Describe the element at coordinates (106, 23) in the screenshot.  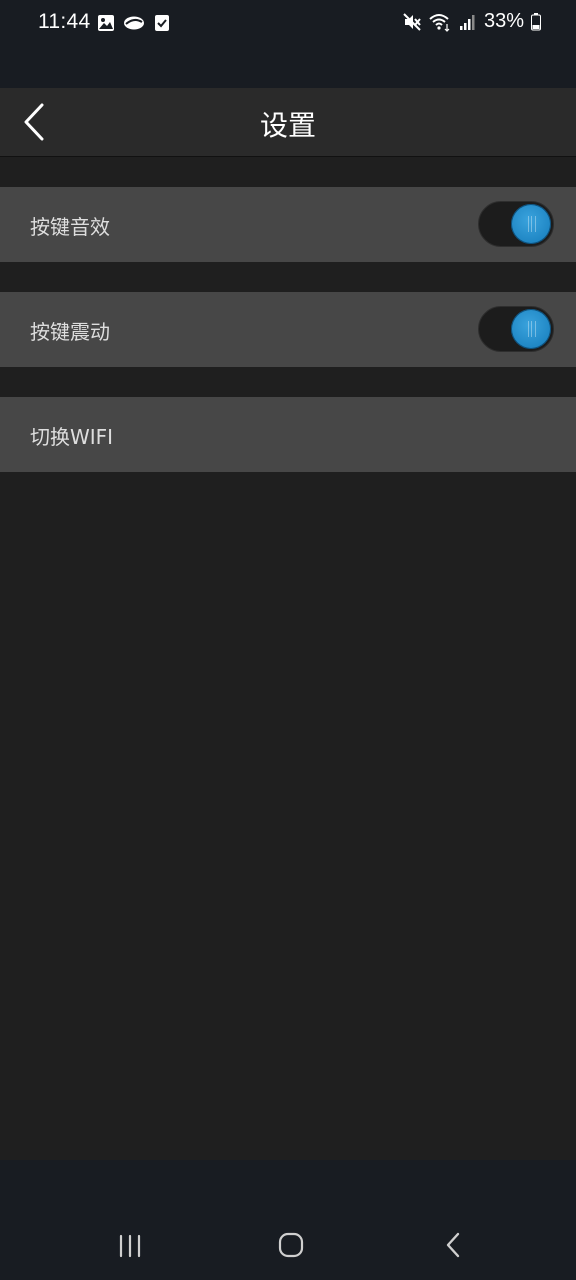
I see `gallery-icon` at that location.